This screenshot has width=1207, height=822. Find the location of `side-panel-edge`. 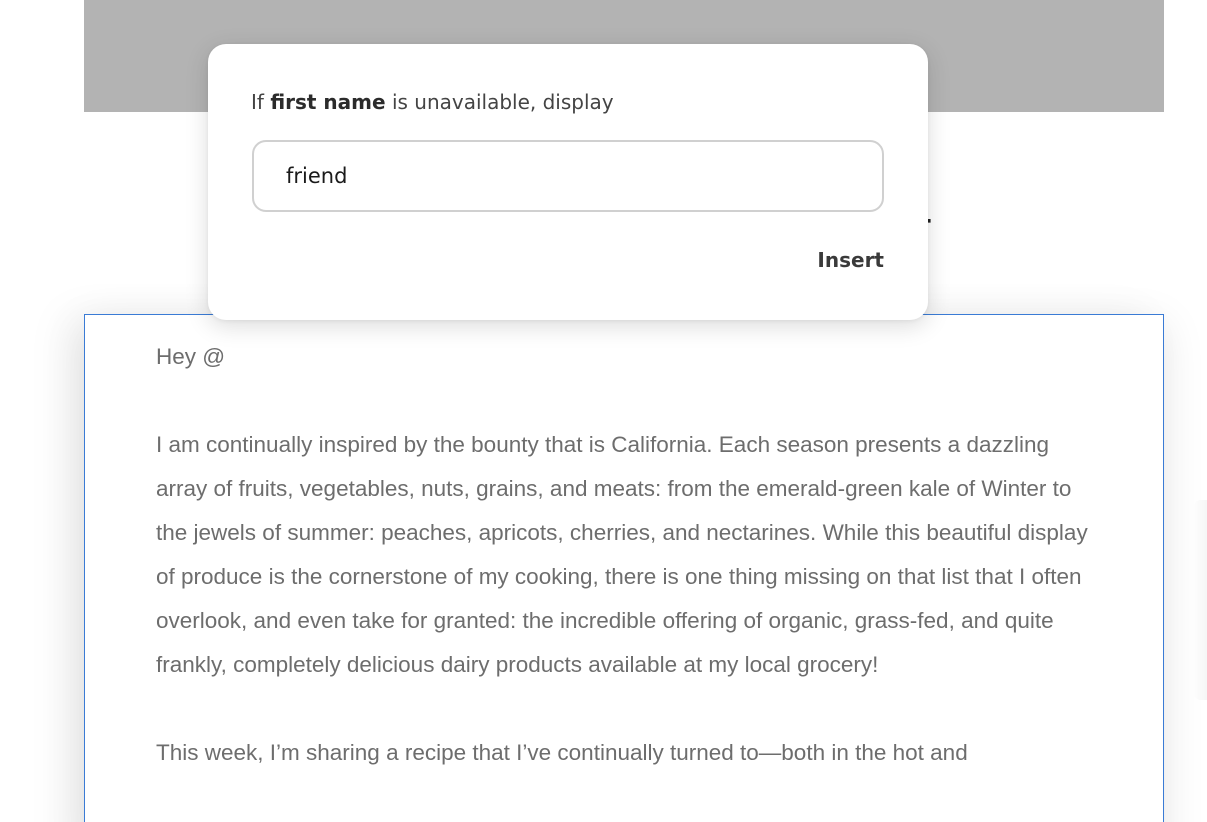

side-panel-edge is located at coordinates (1200, 600).